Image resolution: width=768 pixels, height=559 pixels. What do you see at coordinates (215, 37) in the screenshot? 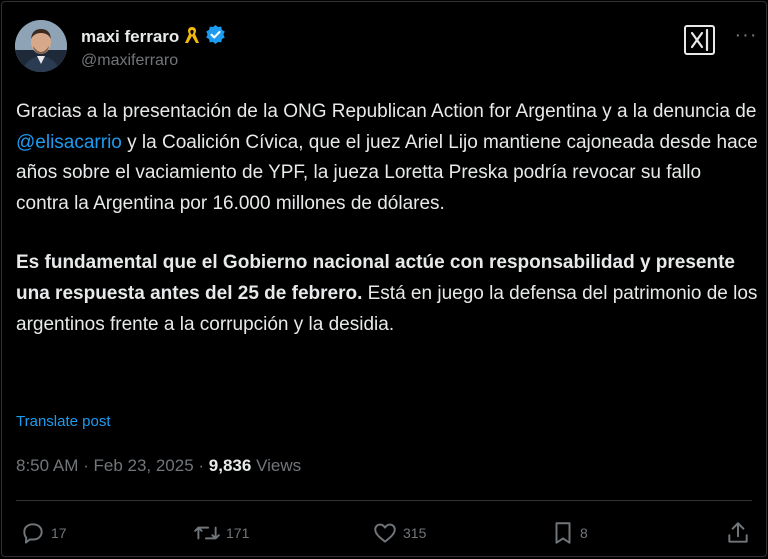
I see `verified-badge-icon` at bounding box center [215, 37].